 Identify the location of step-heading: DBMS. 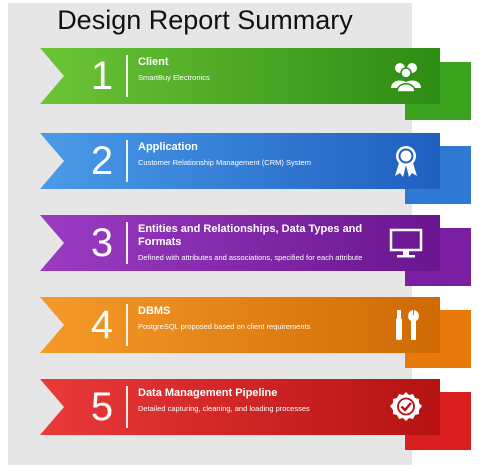
(154, 311).